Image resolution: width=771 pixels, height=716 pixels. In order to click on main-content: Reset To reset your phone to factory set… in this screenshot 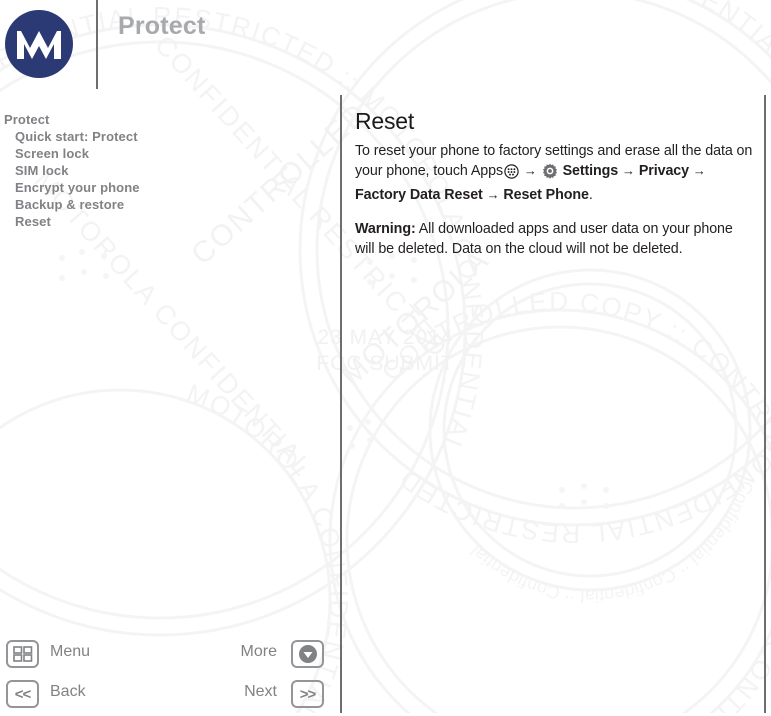, I will do `click(555, 190)`.